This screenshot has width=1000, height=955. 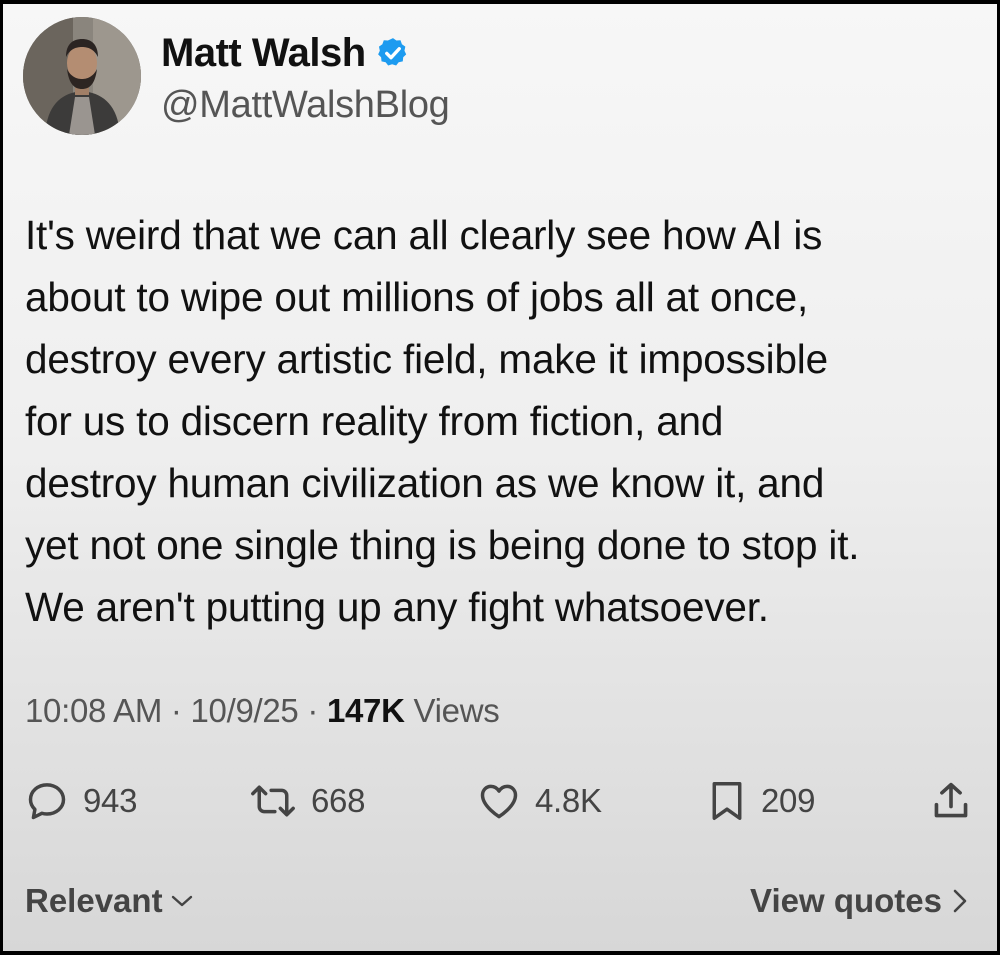 I want to click on reply-count: 943, so click(x=110, y=800).